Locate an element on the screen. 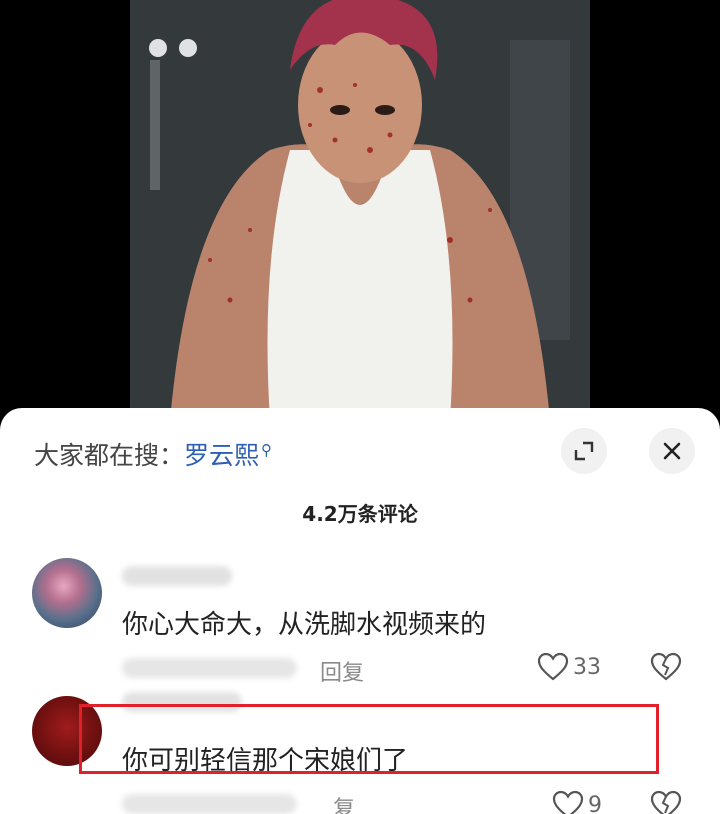  expand-button is located at coordinates (584, 451).